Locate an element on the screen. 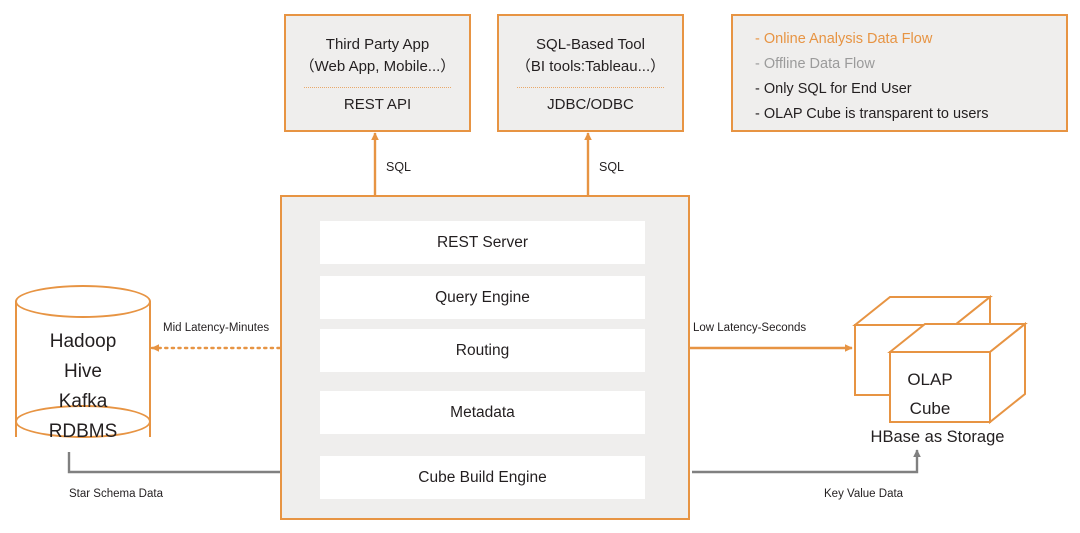 The image size is (1080, 533). legend-label-online-analysis: - Online Analysis Data Flow is located at coordinates (844, 38).